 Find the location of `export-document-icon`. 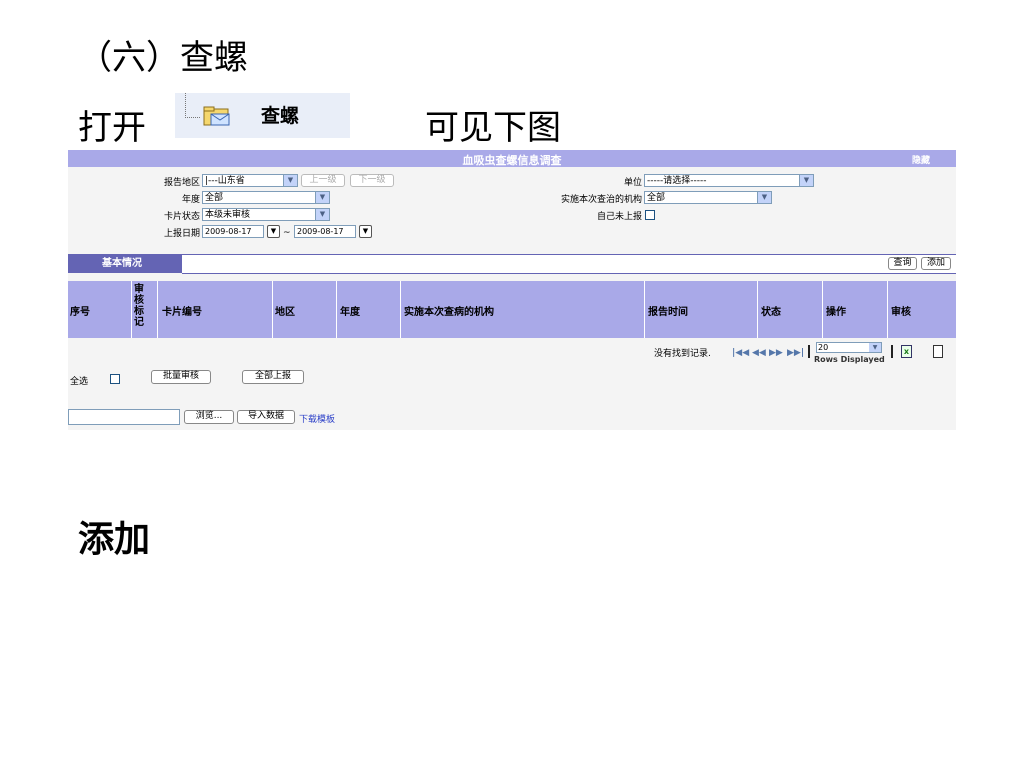

export-document-icon is located at coordinates (938, 351).